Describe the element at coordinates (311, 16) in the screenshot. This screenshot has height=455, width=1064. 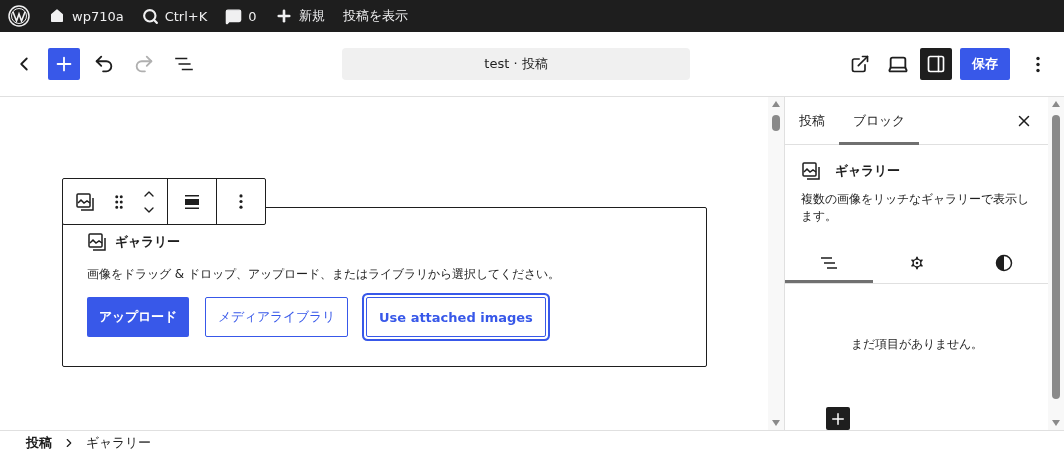
I see `new-link: 新規` at that location.